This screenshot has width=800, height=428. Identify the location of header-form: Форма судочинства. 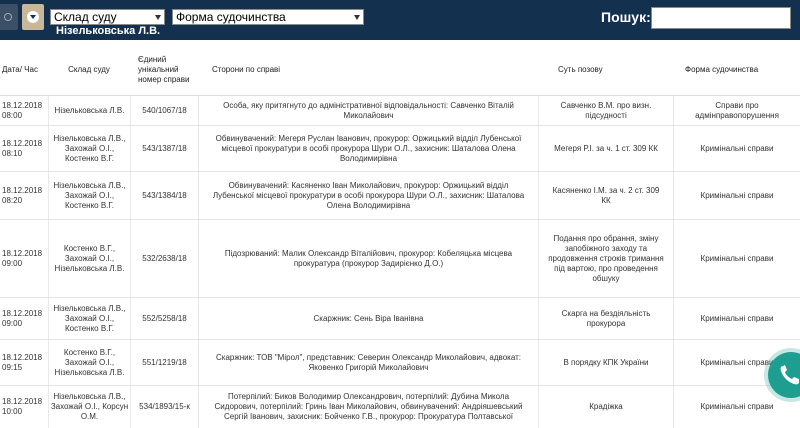
(736, 70).